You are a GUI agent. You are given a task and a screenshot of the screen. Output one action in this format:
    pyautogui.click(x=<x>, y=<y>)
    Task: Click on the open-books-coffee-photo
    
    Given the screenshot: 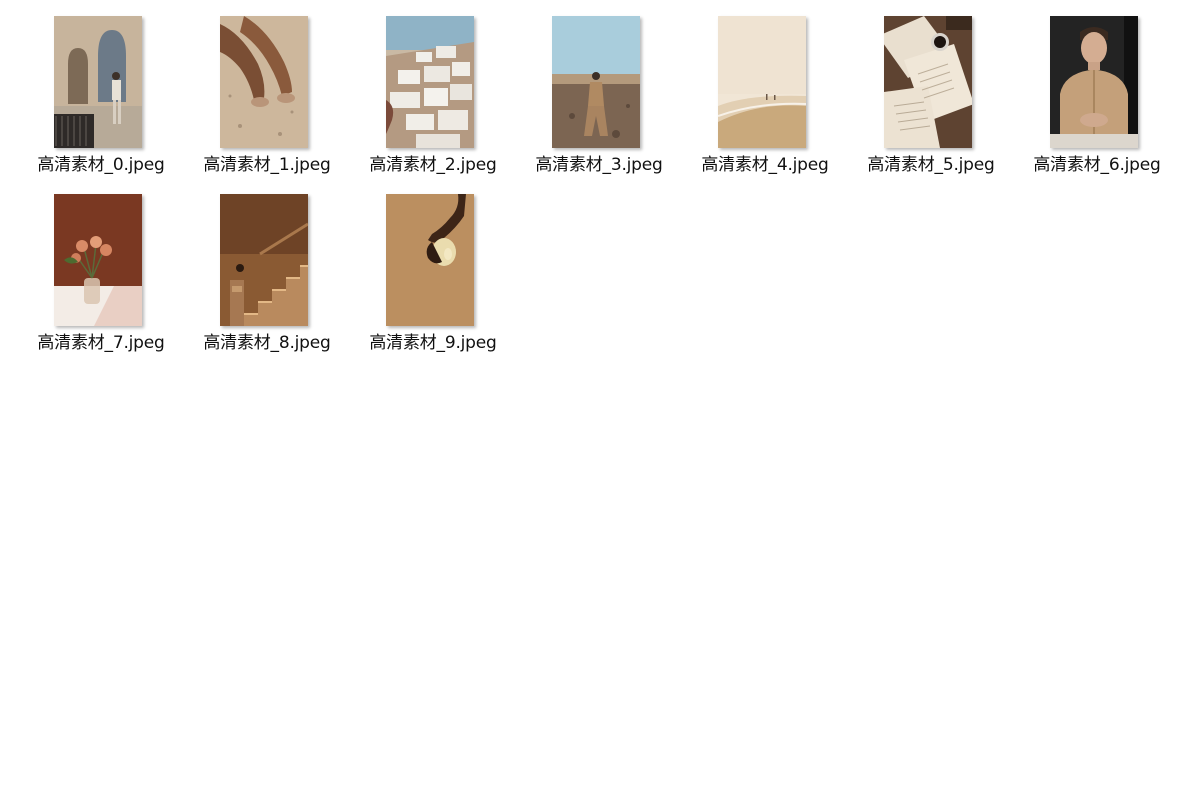 What is the action you would take?
    pyautogui.click(x=928, y=82)
    